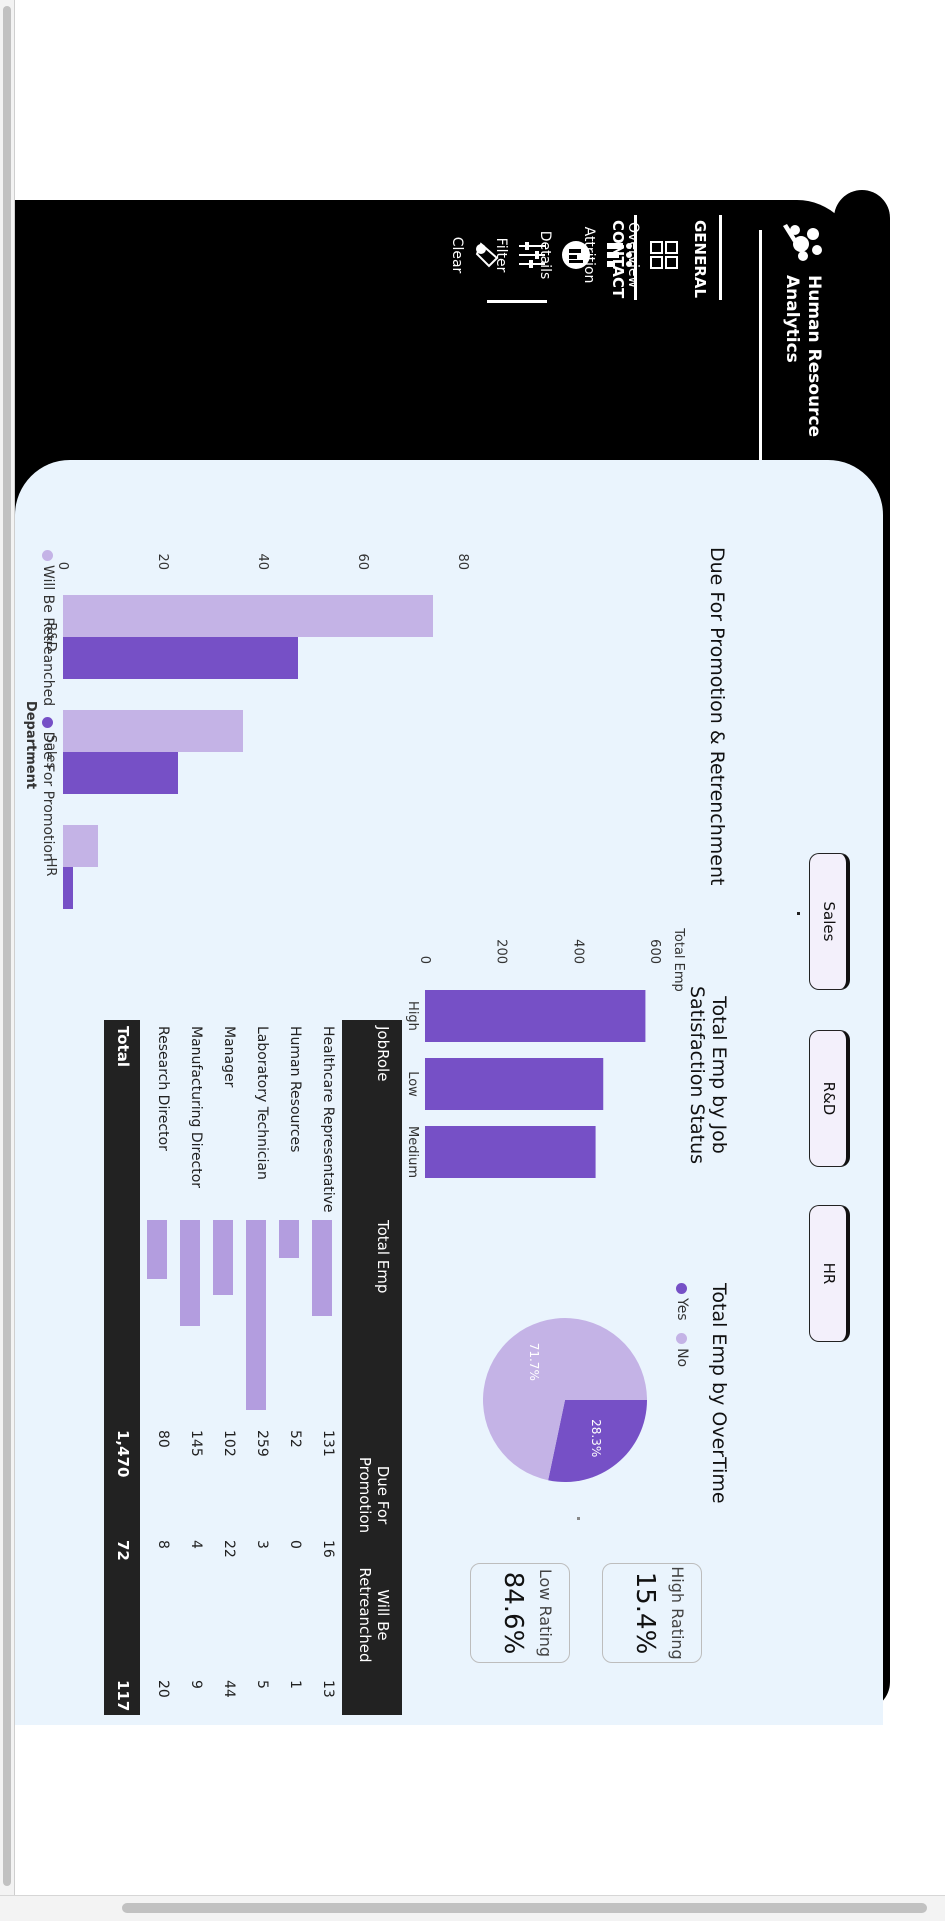 This screenshot has height=1921, width=945. Describe the element at coordinates (635, 257) in the screenshot. I see `contact-section-line` at that location.